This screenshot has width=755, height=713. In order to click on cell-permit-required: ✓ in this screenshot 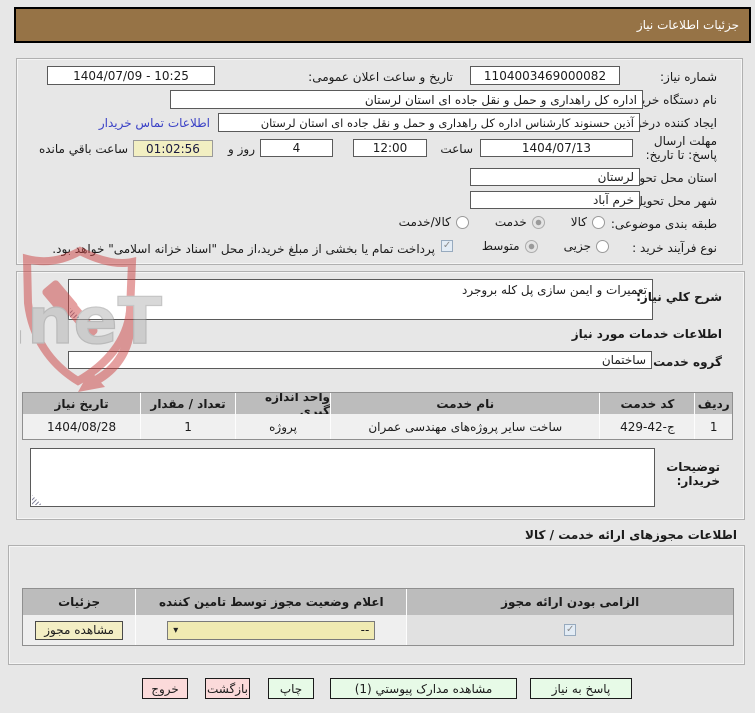, I will do `click(569, 630)`.